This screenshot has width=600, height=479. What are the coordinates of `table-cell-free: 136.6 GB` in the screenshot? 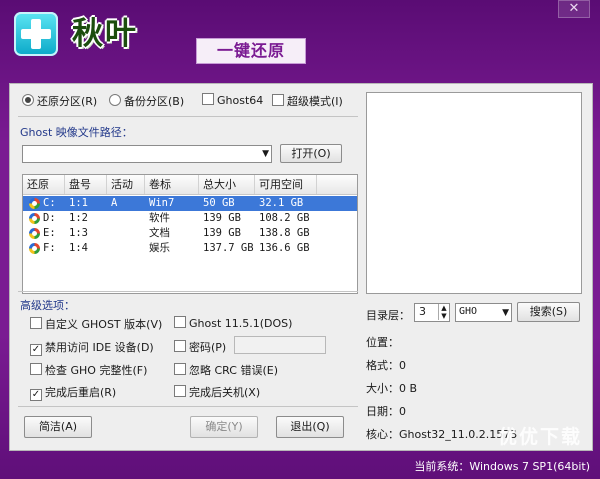 It's located at (284, 248).